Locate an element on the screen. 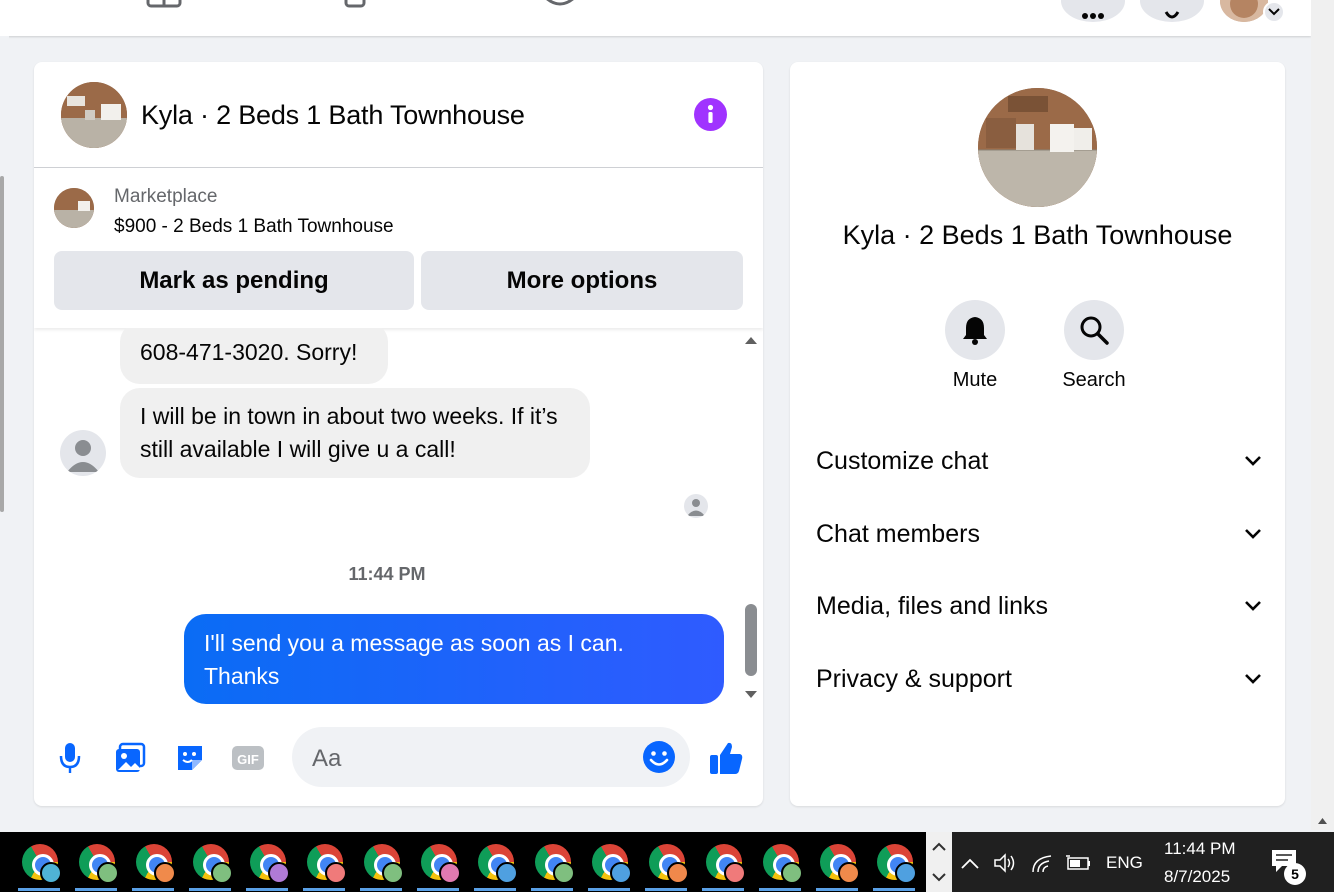 The width and height of the screenshot is (1334, 892). menu-grid-button is located at coordinates (1093, 11).